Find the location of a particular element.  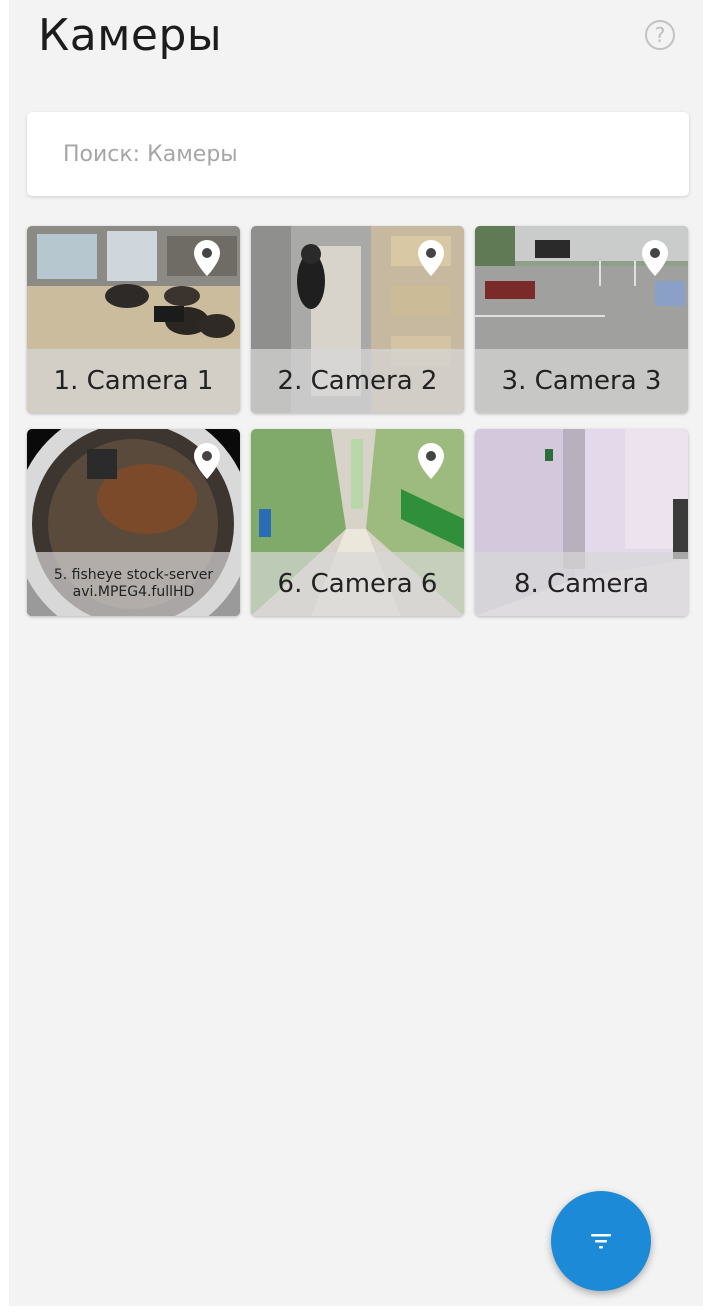

camera-tile-8: 8. Camera is located at coordinates (581, 522).